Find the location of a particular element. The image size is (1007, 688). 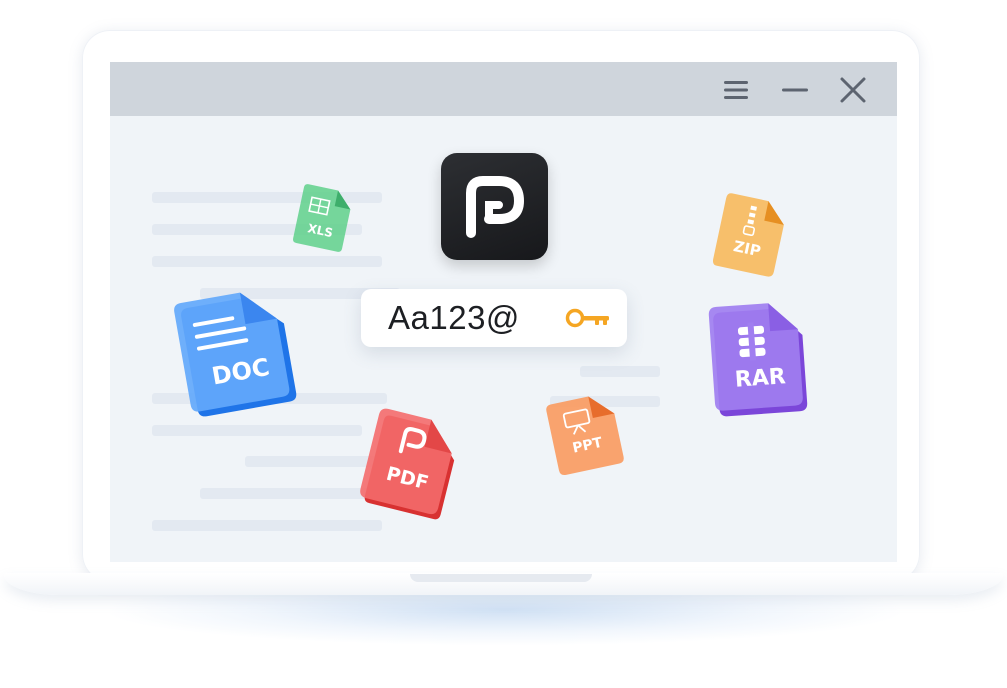

password-value: Aa123@ is located at coordinates (454, 317).